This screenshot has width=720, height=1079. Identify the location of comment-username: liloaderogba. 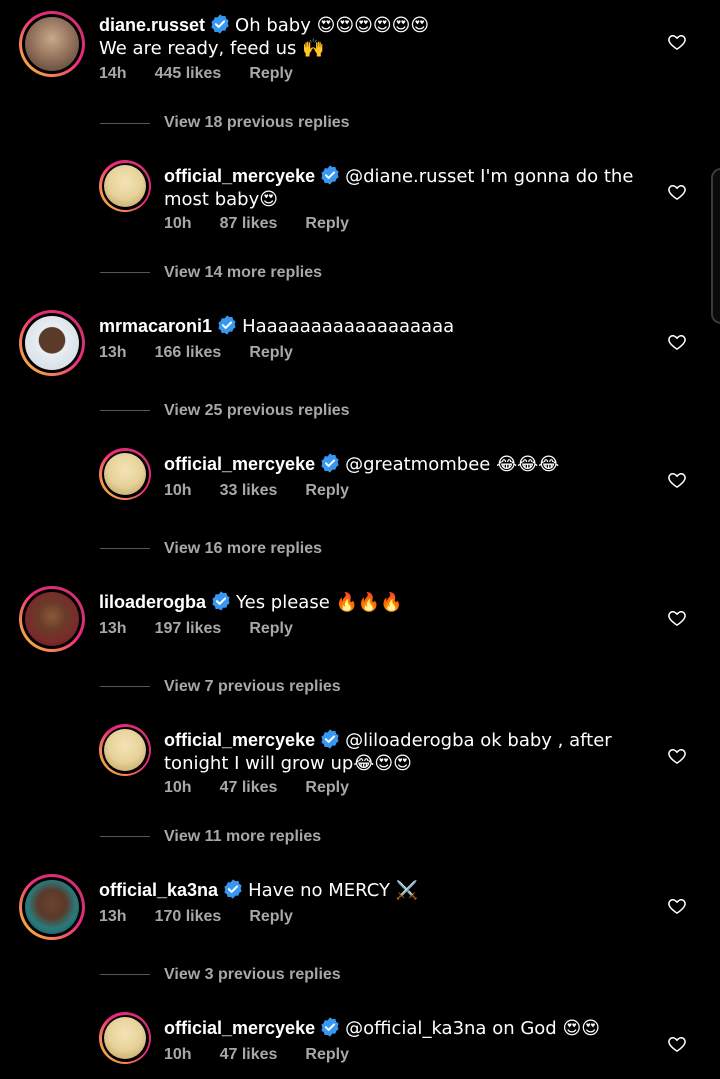
(152, 602).